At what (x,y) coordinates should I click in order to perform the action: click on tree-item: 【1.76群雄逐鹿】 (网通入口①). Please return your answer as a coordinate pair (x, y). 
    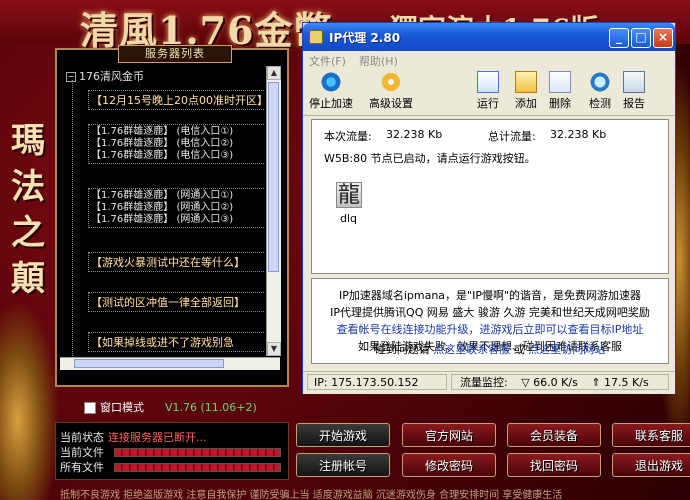
    Looking at the image, I should click on (178, 196).